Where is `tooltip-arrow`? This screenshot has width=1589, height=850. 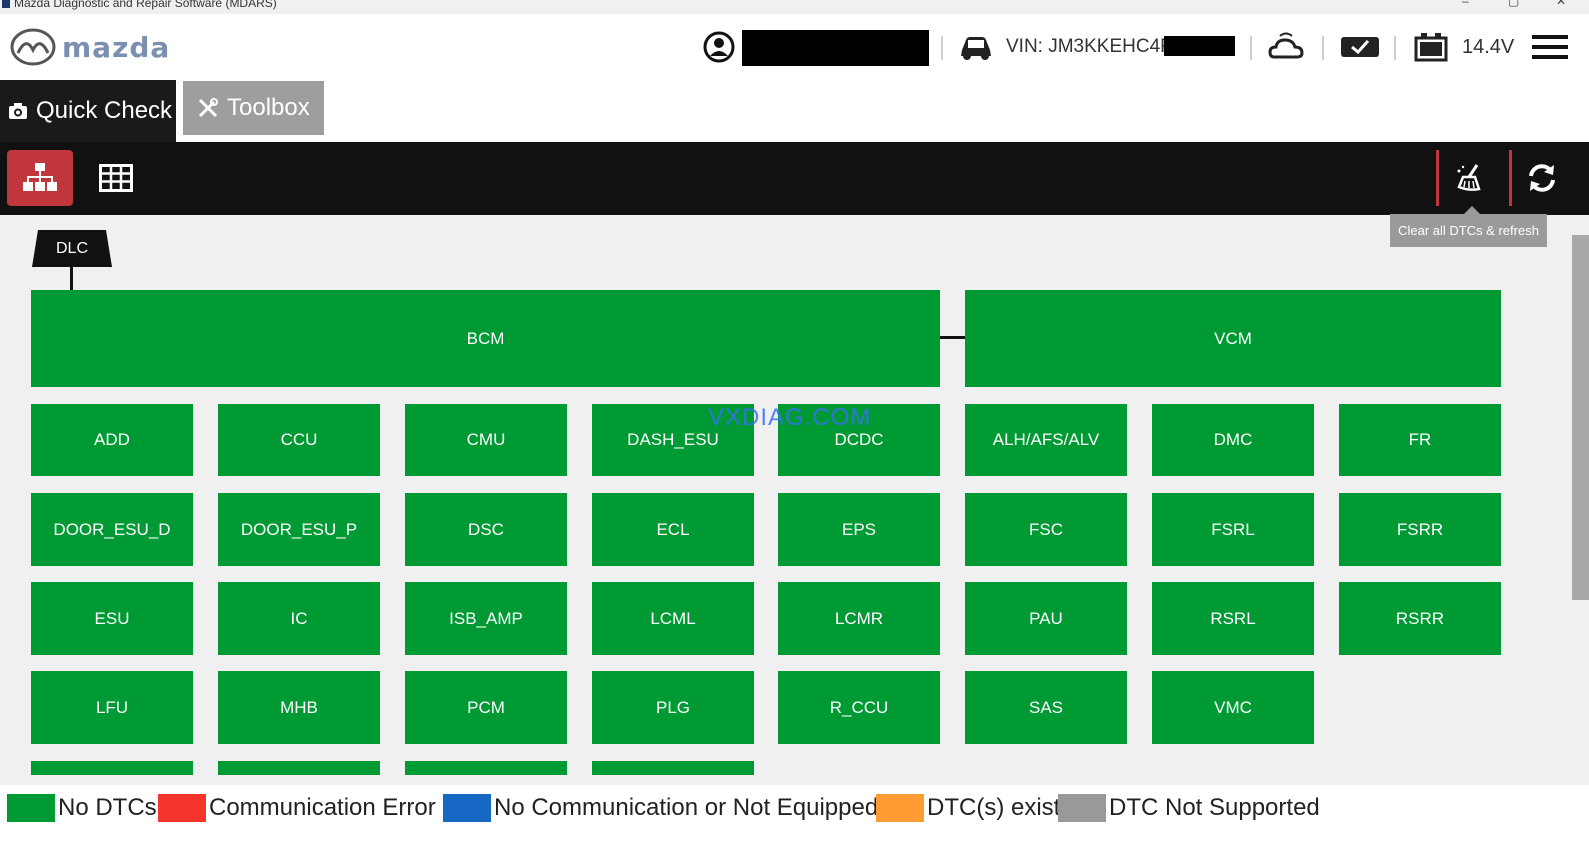 tooltip-arrow is located at coordinates (1472, 210).